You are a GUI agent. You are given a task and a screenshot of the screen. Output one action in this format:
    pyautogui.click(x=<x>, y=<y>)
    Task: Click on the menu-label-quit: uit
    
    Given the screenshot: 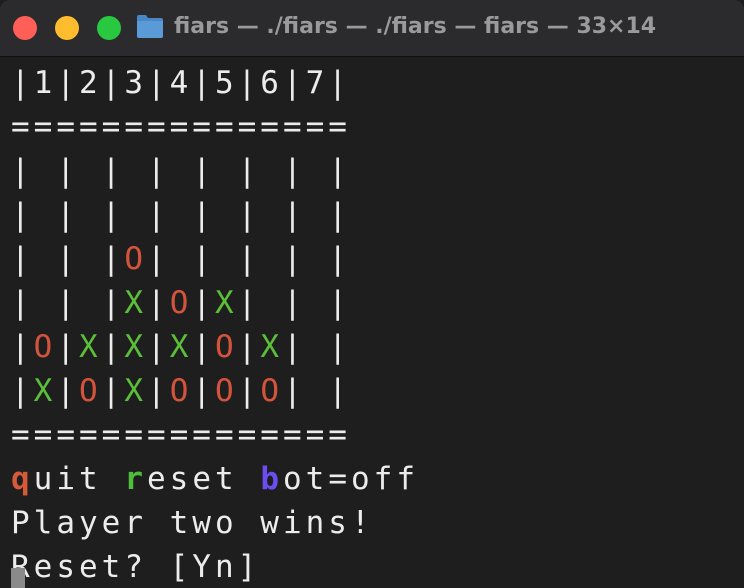 What is the action you would take?
    pyautogui.click(x=67, y=479)
    